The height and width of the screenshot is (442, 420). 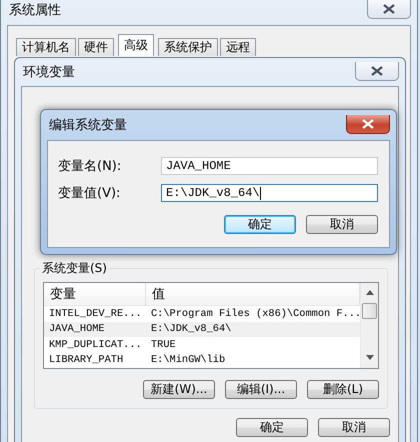 I want to click on window-title: 编辑系统变量, so click(x=87, y=125).